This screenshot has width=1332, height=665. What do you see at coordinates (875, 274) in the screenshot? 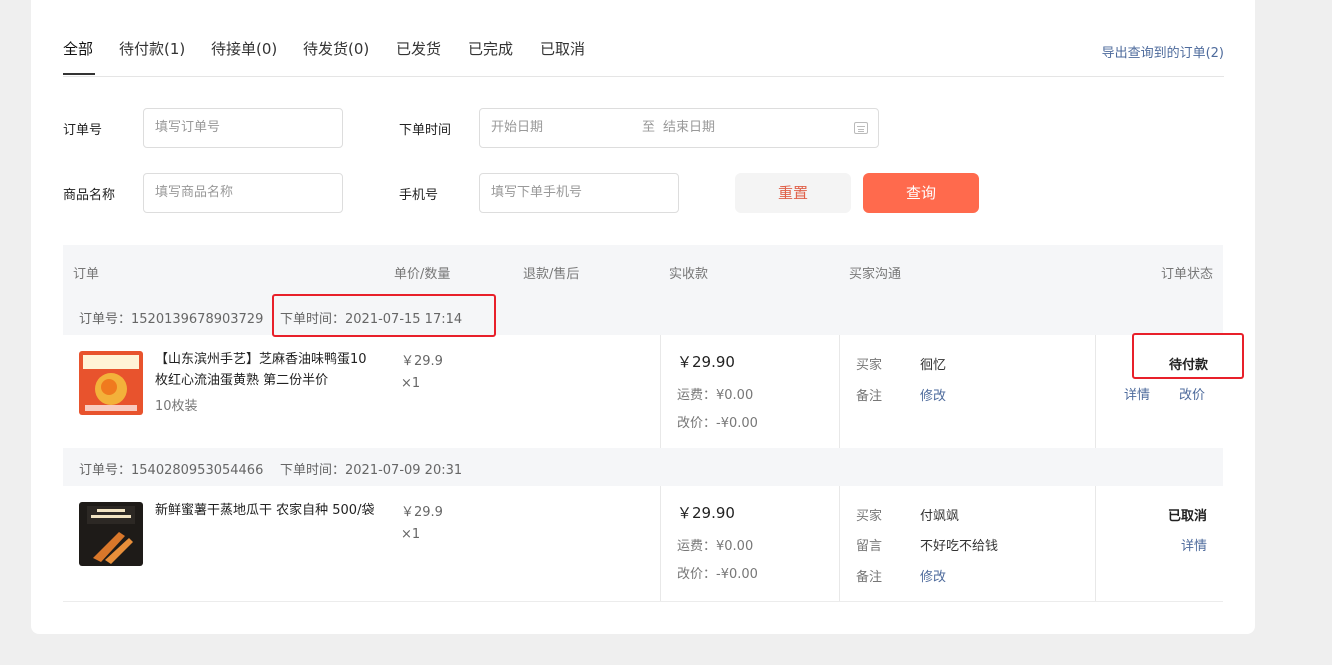
I see `col-buyer-chat: 买家沟通` at bounding box center [875, 274].